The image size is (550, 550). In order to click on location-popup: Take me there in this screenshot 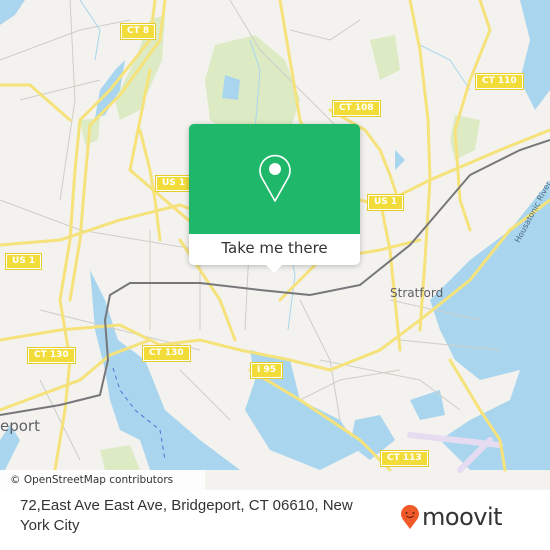, I will do `click(274, 198)`.